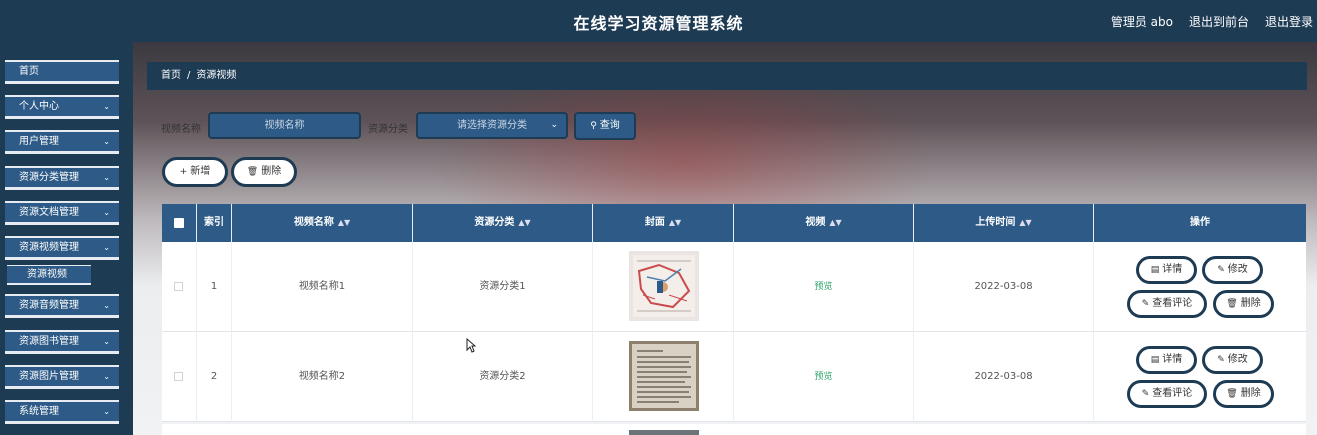 This screenshot has height=435, width=1317. What do you see at coordinates (1004, 287) in the screenshot?
I see `row-upload-time: 2022-03-08` at bounding box center [1004, 287].